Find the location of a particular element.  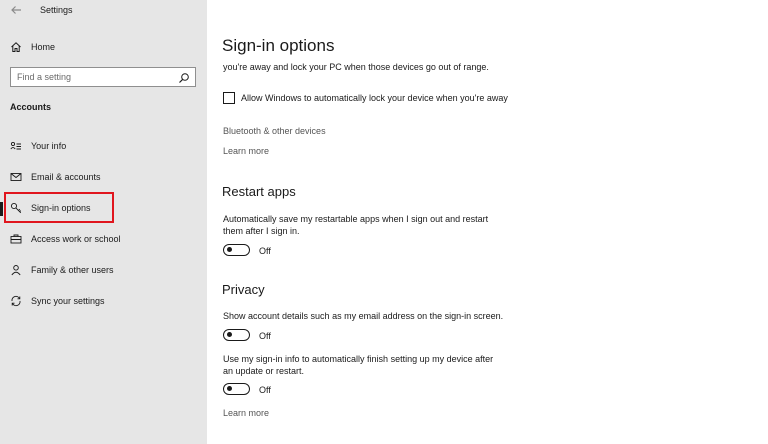

account-details-toggle-state: Off is located at coordinates (265, 336).